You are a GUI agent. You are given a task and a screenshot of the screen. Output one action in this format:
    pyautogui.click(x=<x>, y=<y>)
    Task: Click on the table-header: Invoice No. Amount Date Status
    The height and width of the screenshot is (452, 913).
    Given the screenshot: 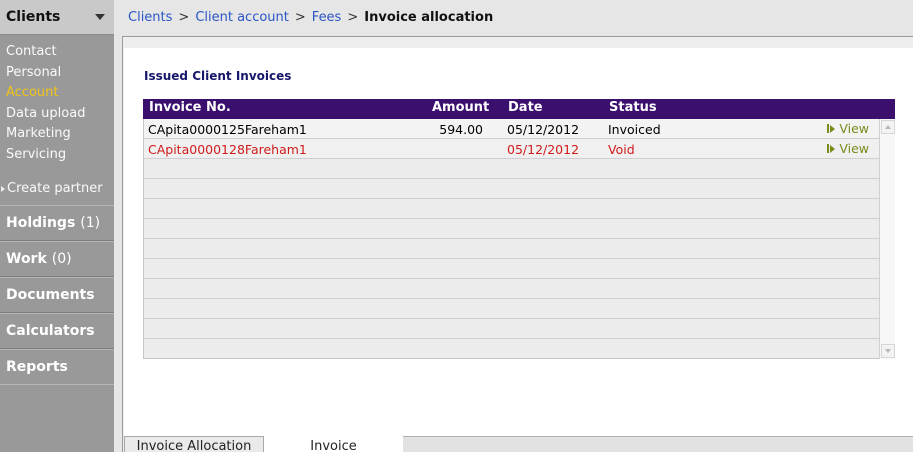 What is the action you would take?
    pyautogui.click(x=519, y=109)
    